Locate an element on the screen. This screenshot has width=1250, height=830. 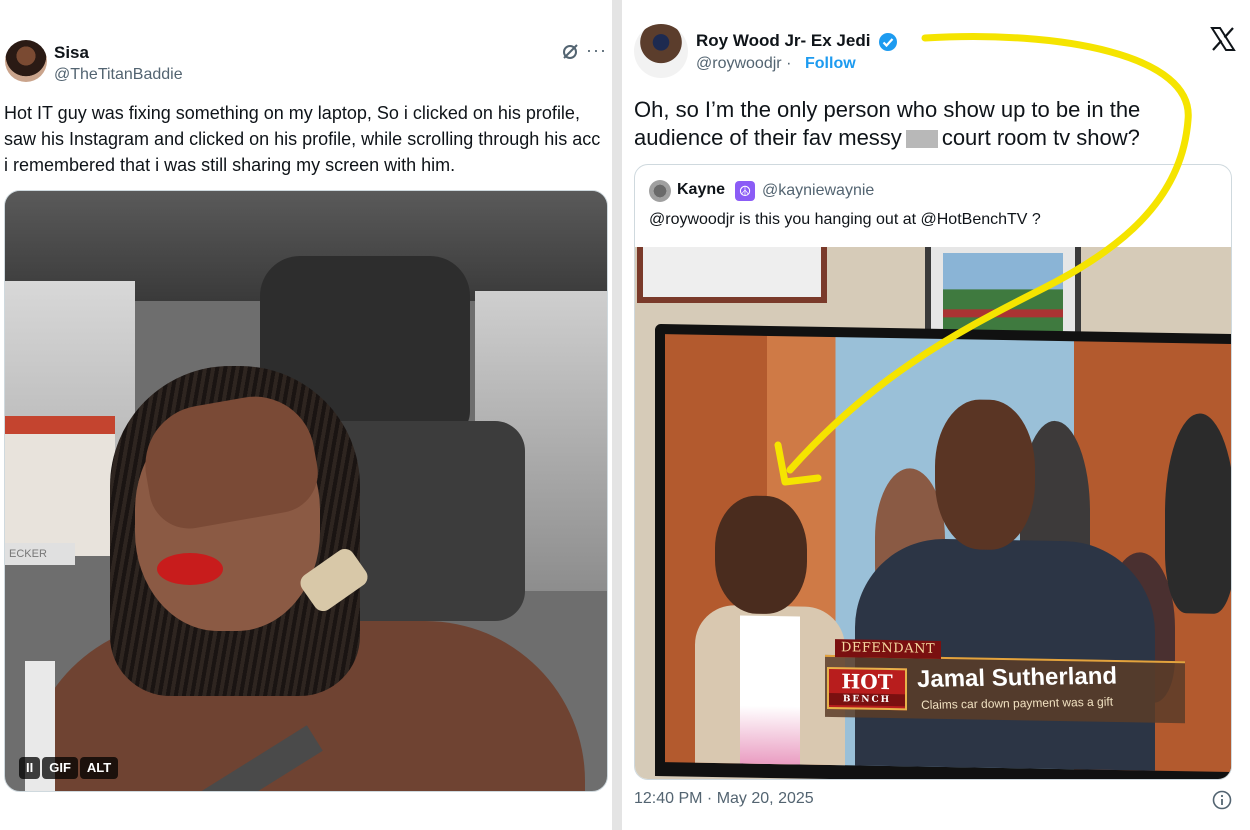
sisa-author-name: Sisa is located at coordinates (71, 53).